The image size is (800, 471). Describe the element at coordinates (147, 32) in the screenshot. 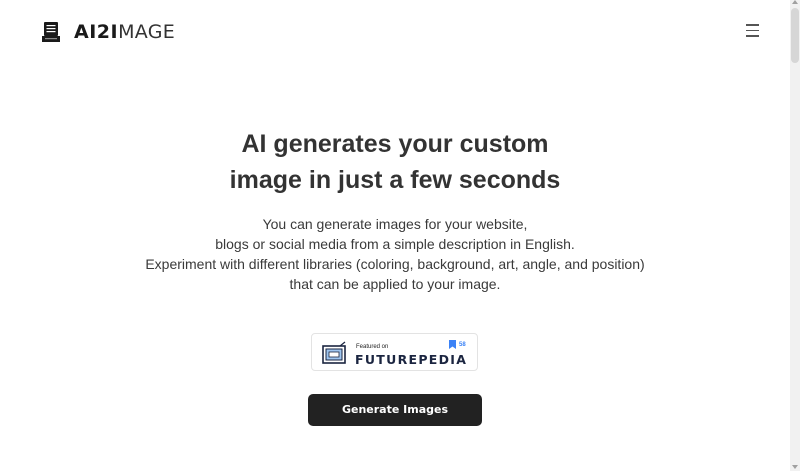

I see `logo-light-text: MAGE` at that location.